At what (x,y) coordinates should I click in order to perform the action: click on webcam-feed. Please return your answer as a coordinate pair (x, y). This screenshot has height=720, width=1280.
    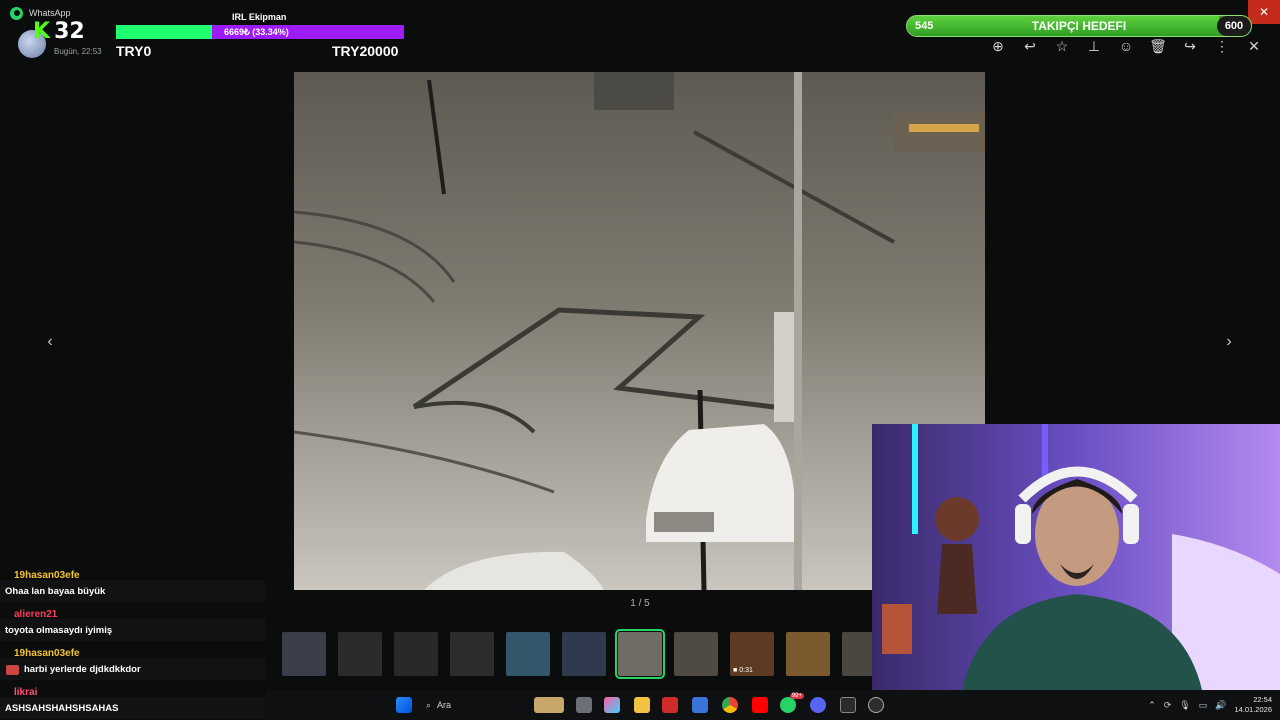
    Looking at the image, I should click on (1076, 557).